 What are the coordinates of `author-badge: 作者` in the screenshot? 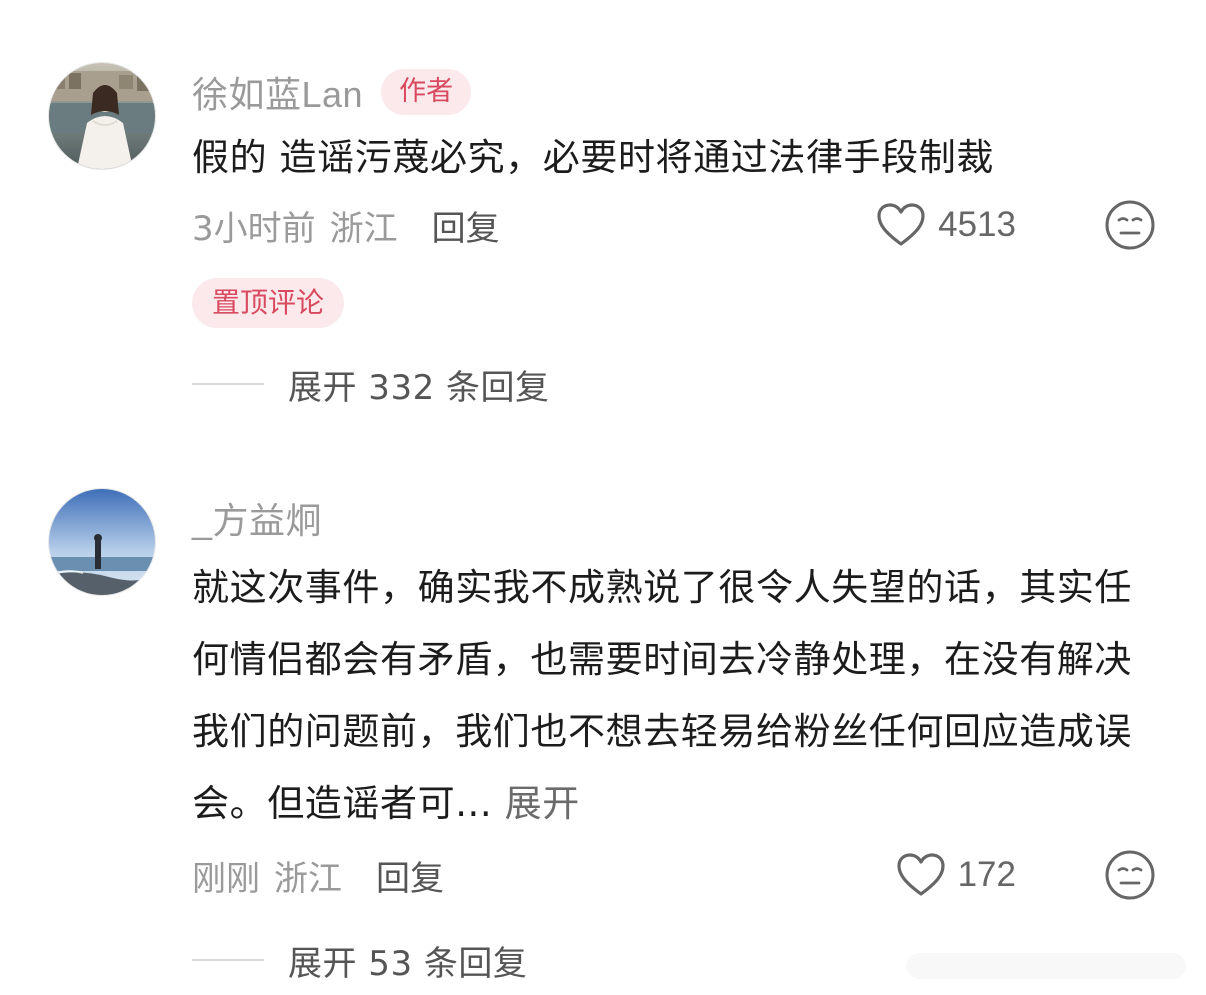 It's located at (426, 92).